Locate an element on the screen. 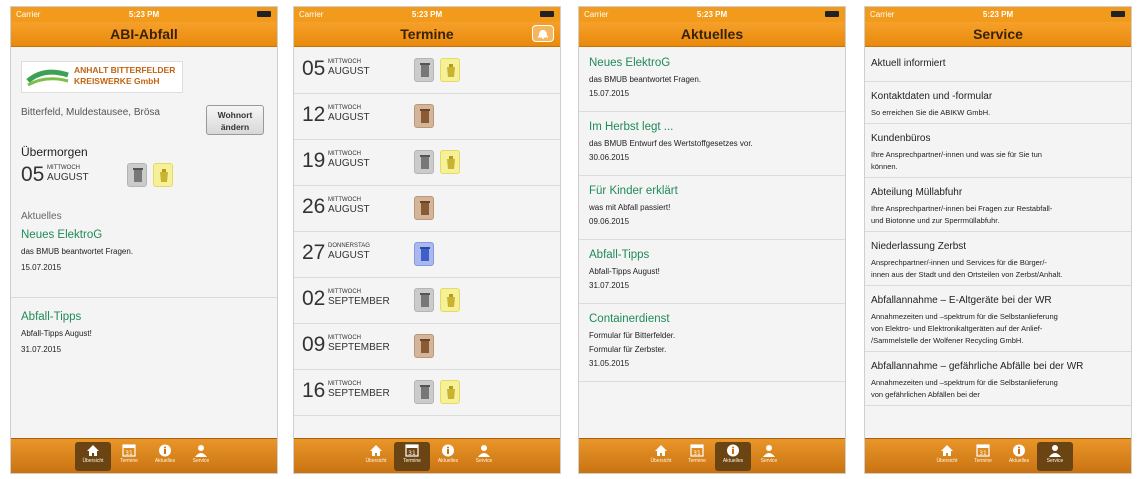 The height and width of the screenshot is (479, 1138). nav-bar: Aktuelles is located at coordinates (712, 34).